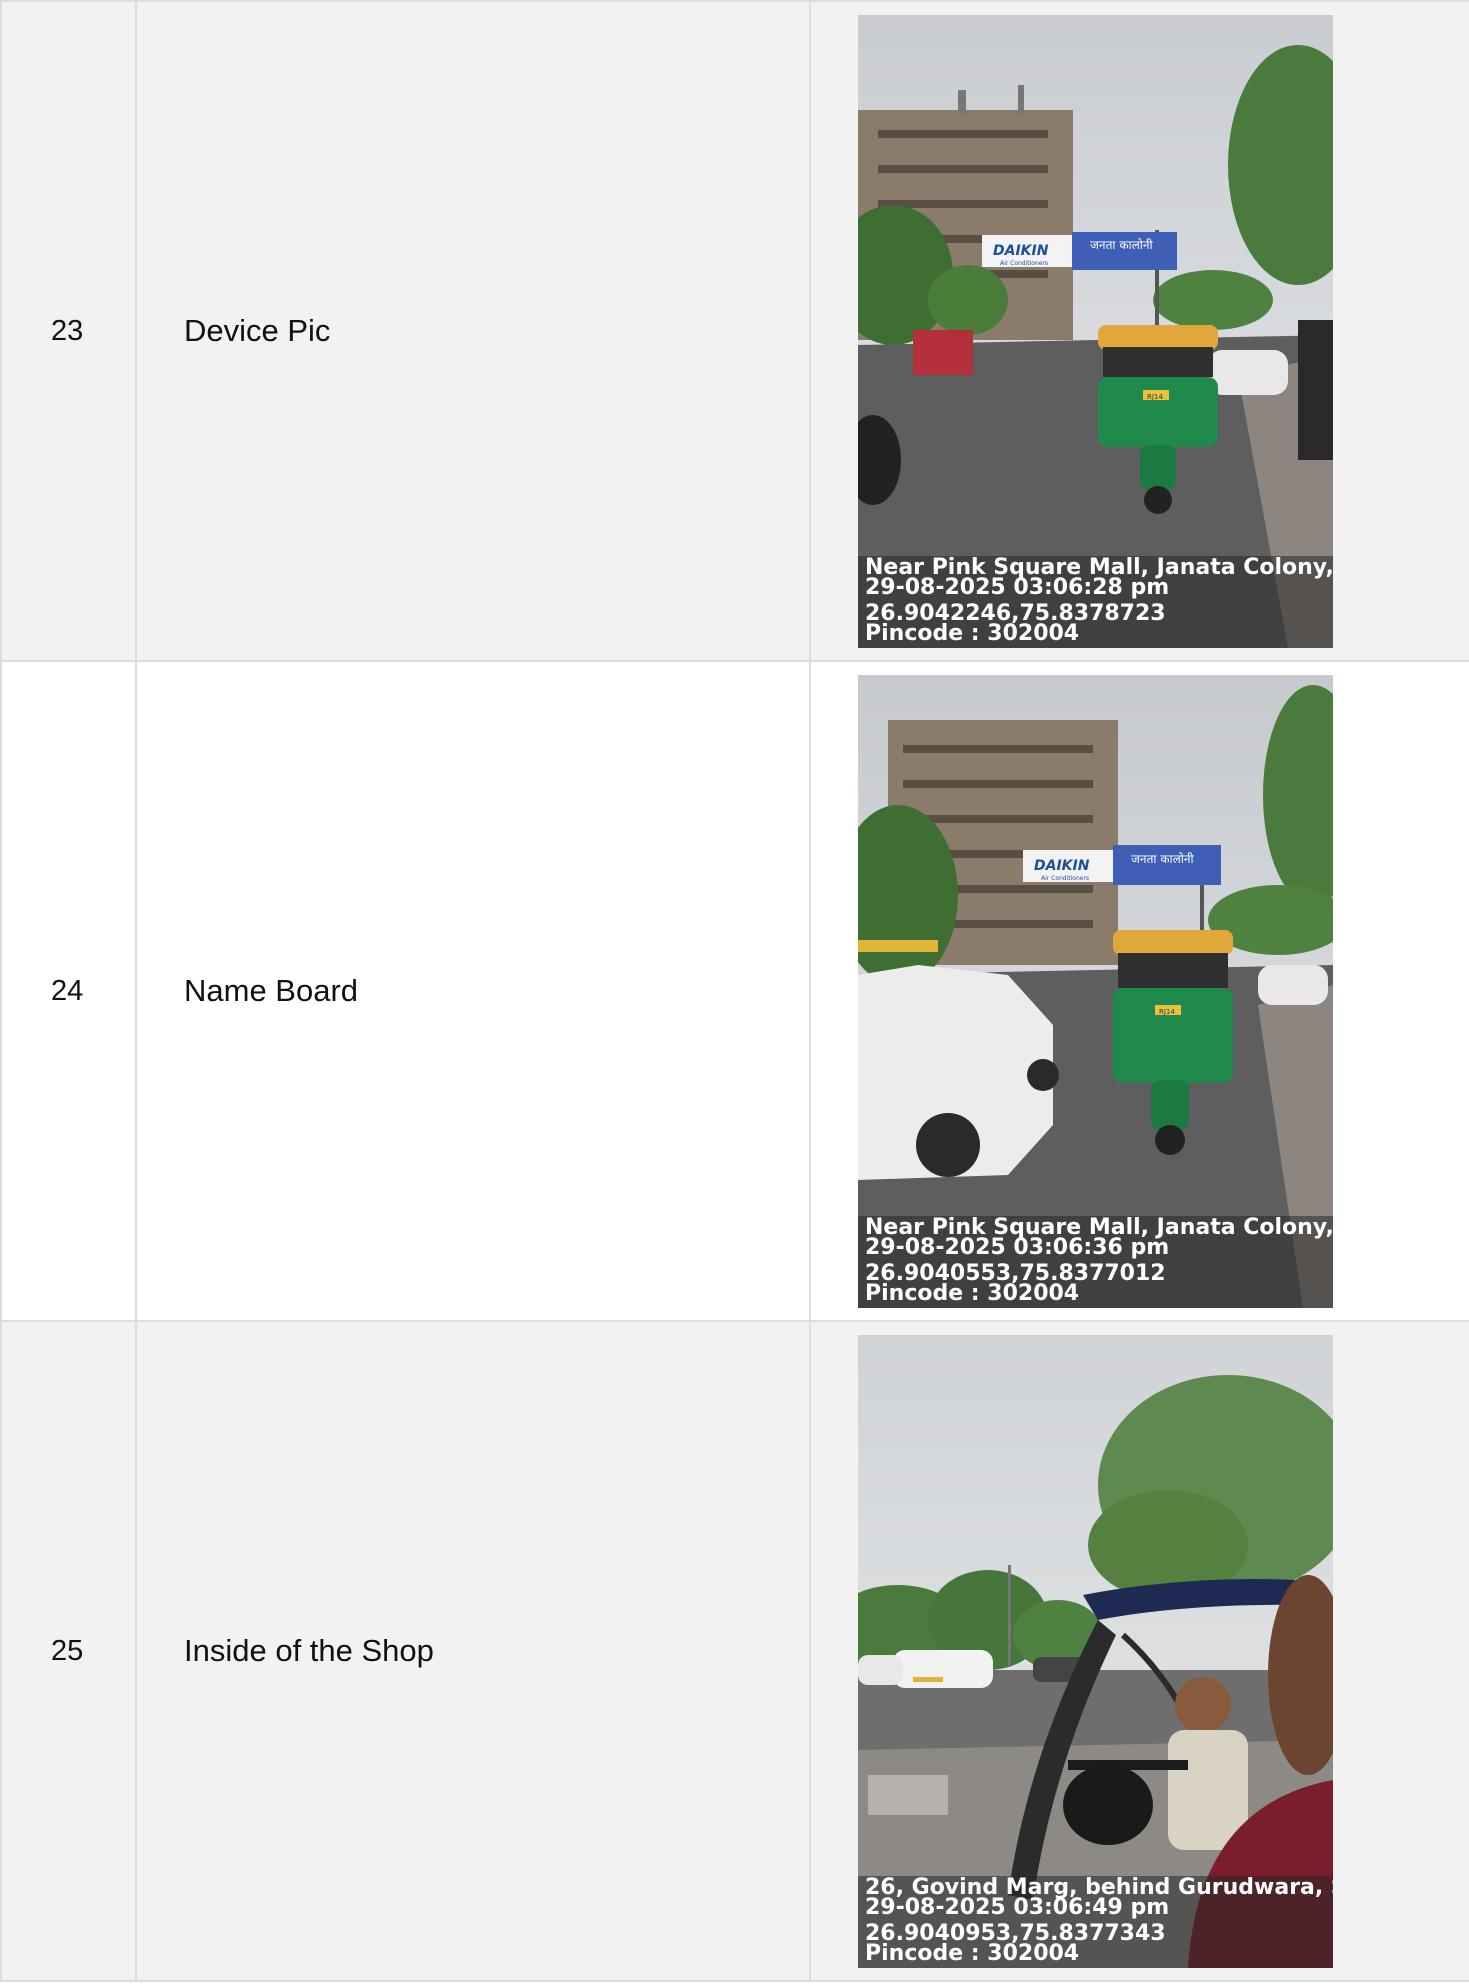 This screenshot has height=1984, width=1469. Describe the element at coordinates (68, 991) in the screenshot. I see `row-number: 24` at that location.